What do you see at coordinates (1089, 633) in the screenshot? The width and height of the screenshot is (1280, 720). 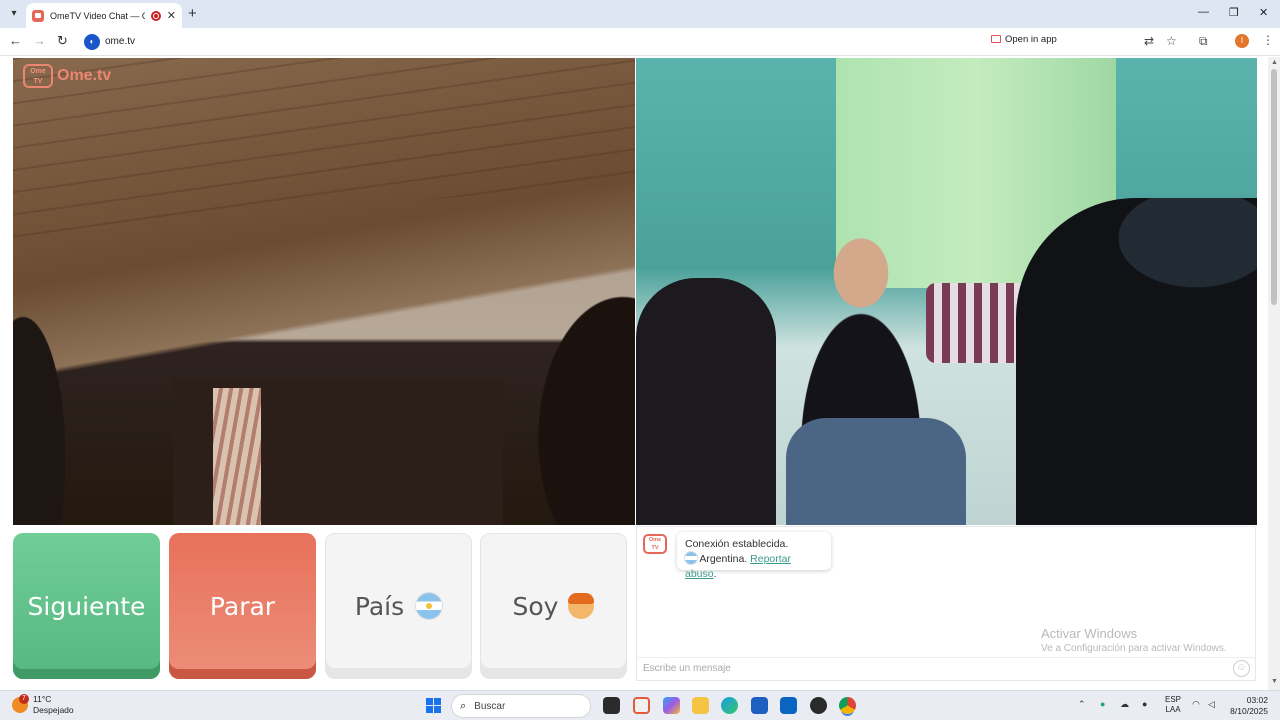 I see `activate-windows-title: Activar Windows` at bounding box center [1089, 633].